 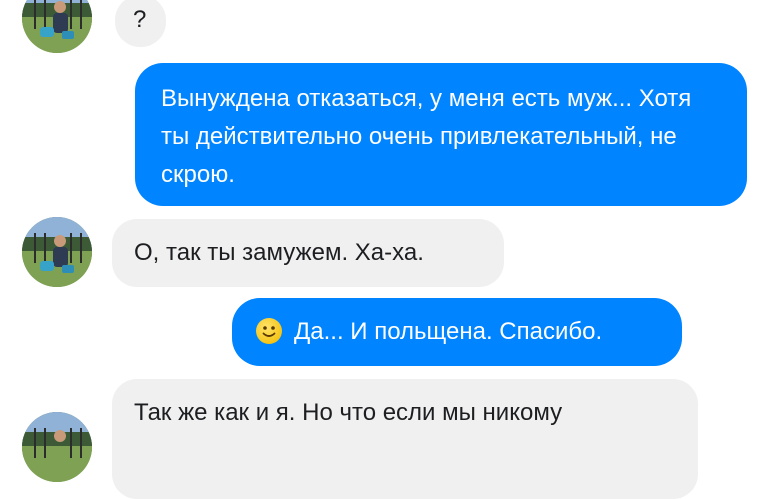 I want to click on message-text: О, так ты замужем. Ха-ха., so click(x=279, y=252).